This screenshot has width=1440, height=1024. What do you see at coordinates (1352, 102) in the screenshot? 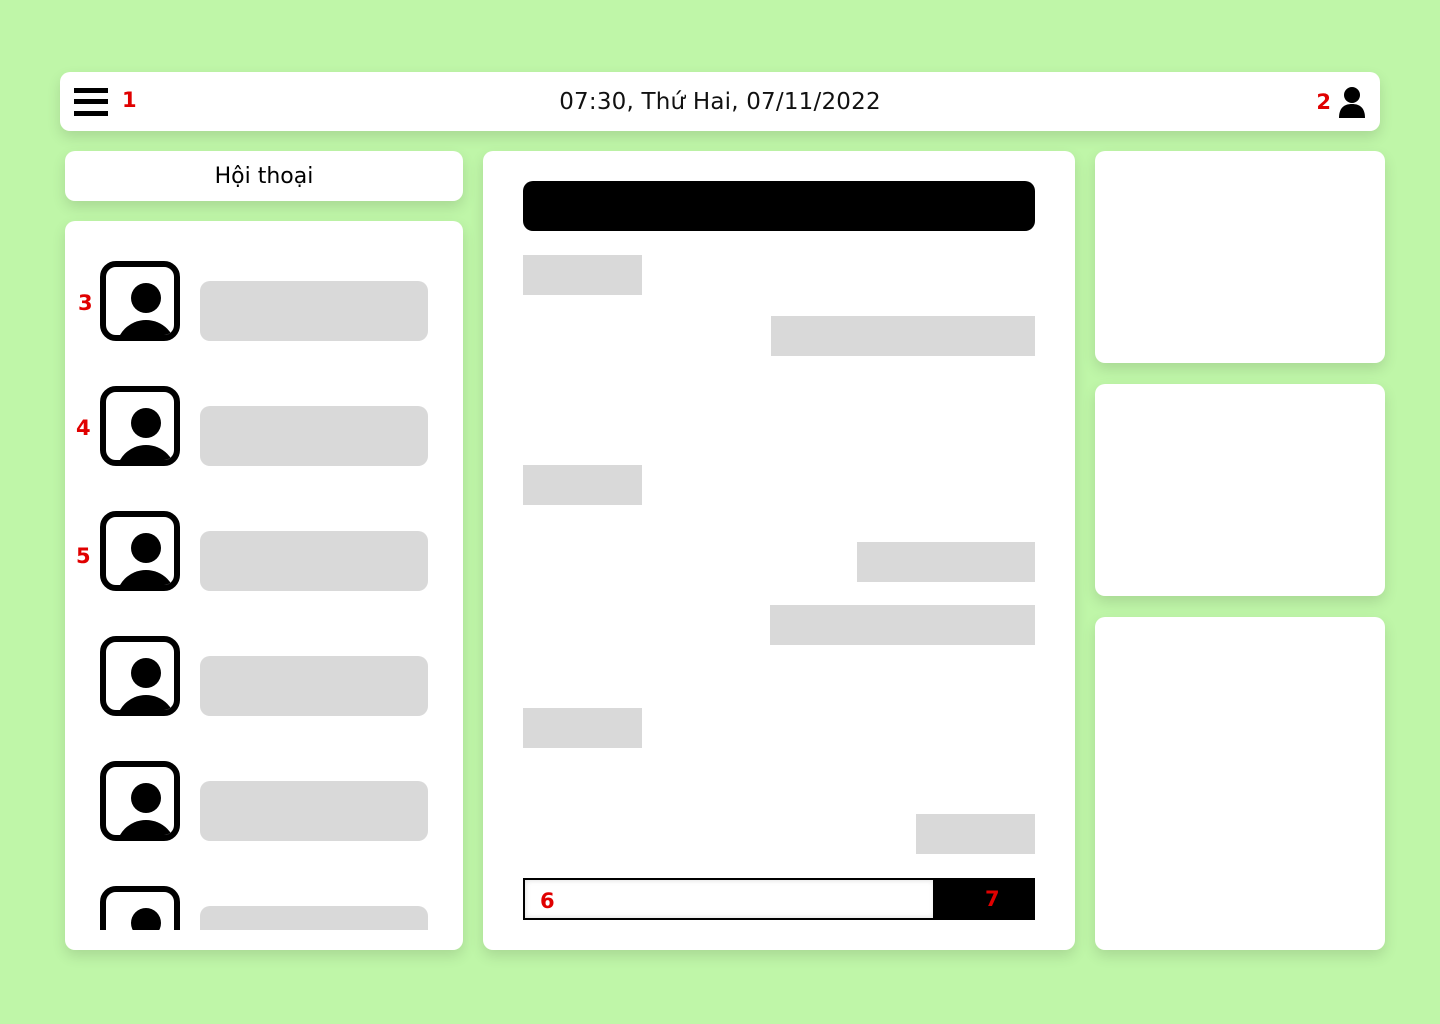
I see `user-icon` at bounding box center [1352, 102].